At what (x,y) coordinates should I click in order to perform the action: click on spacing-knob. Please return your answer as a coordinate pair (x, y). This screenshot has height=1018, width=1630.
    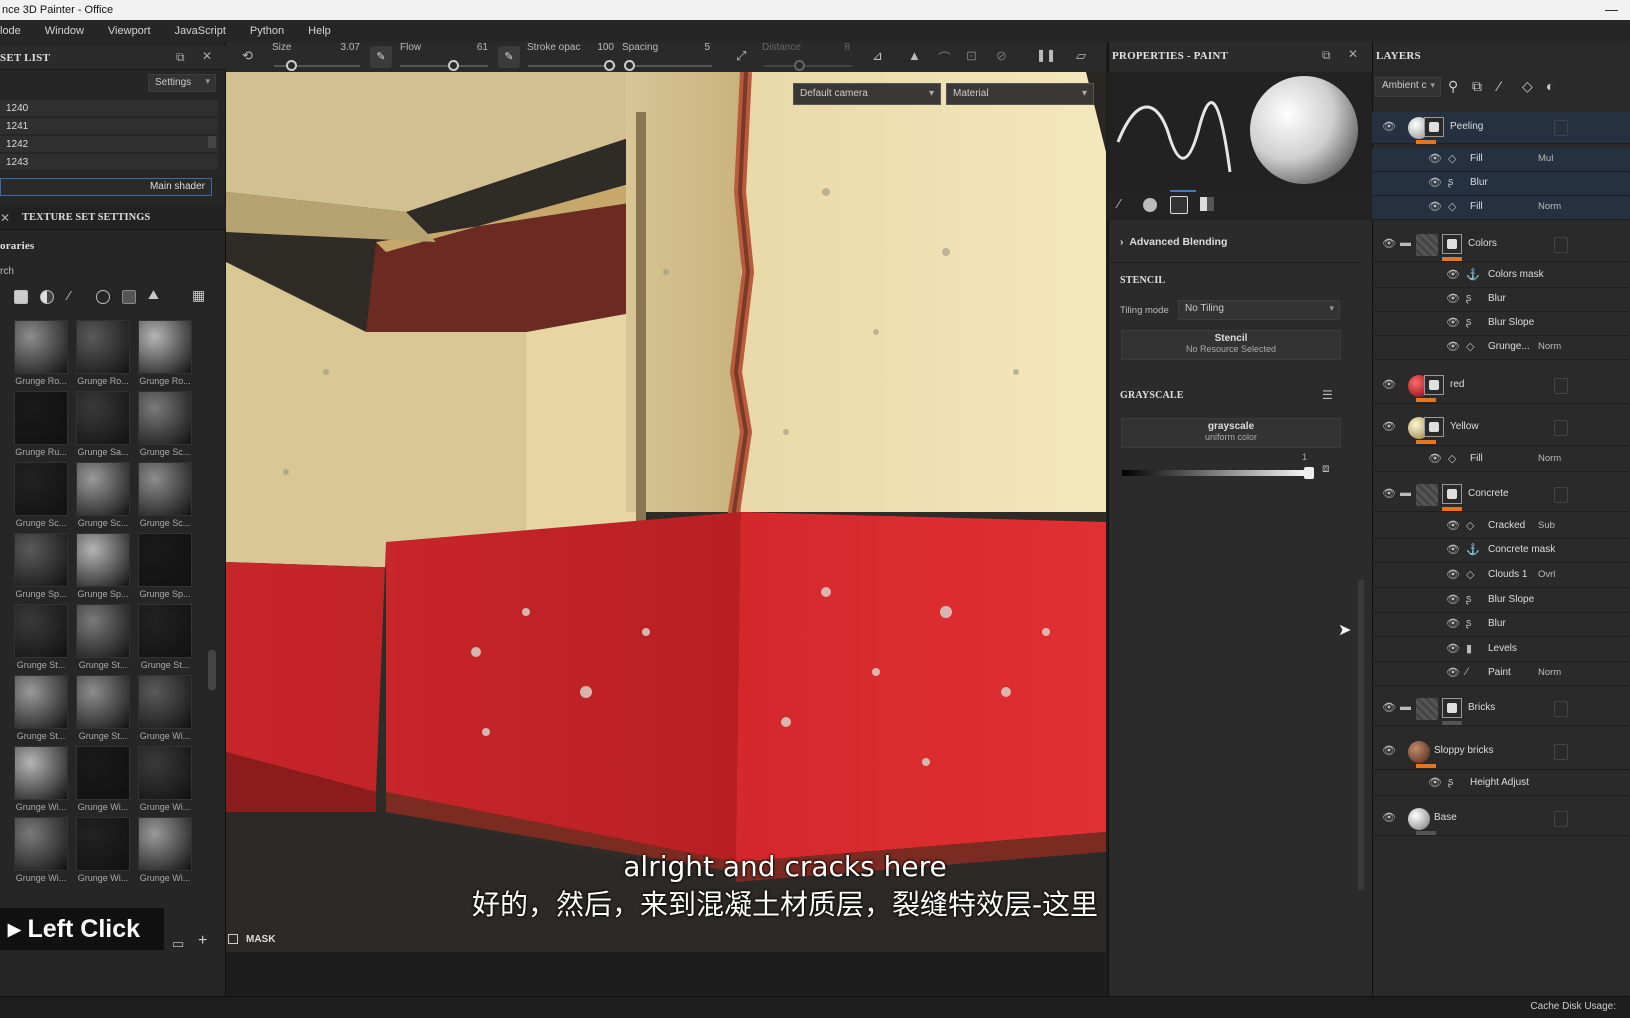
    Looking at the image, I should click on (629, 65).